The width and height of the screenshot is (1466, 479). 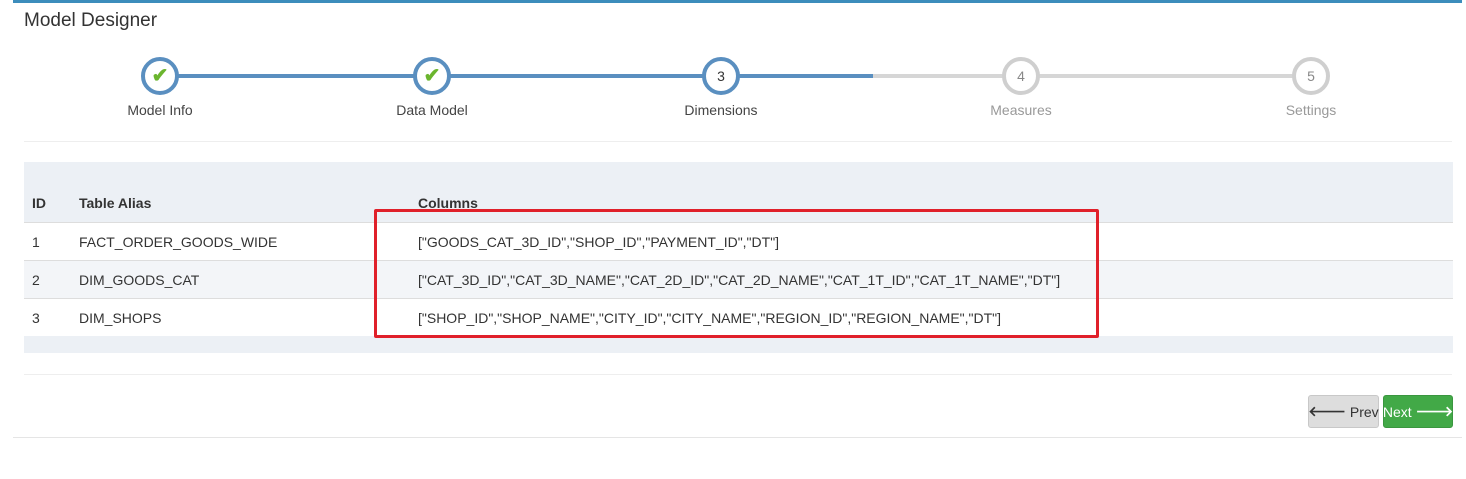 I want to click on step-circle: 5, so click(x=1311, y=76).